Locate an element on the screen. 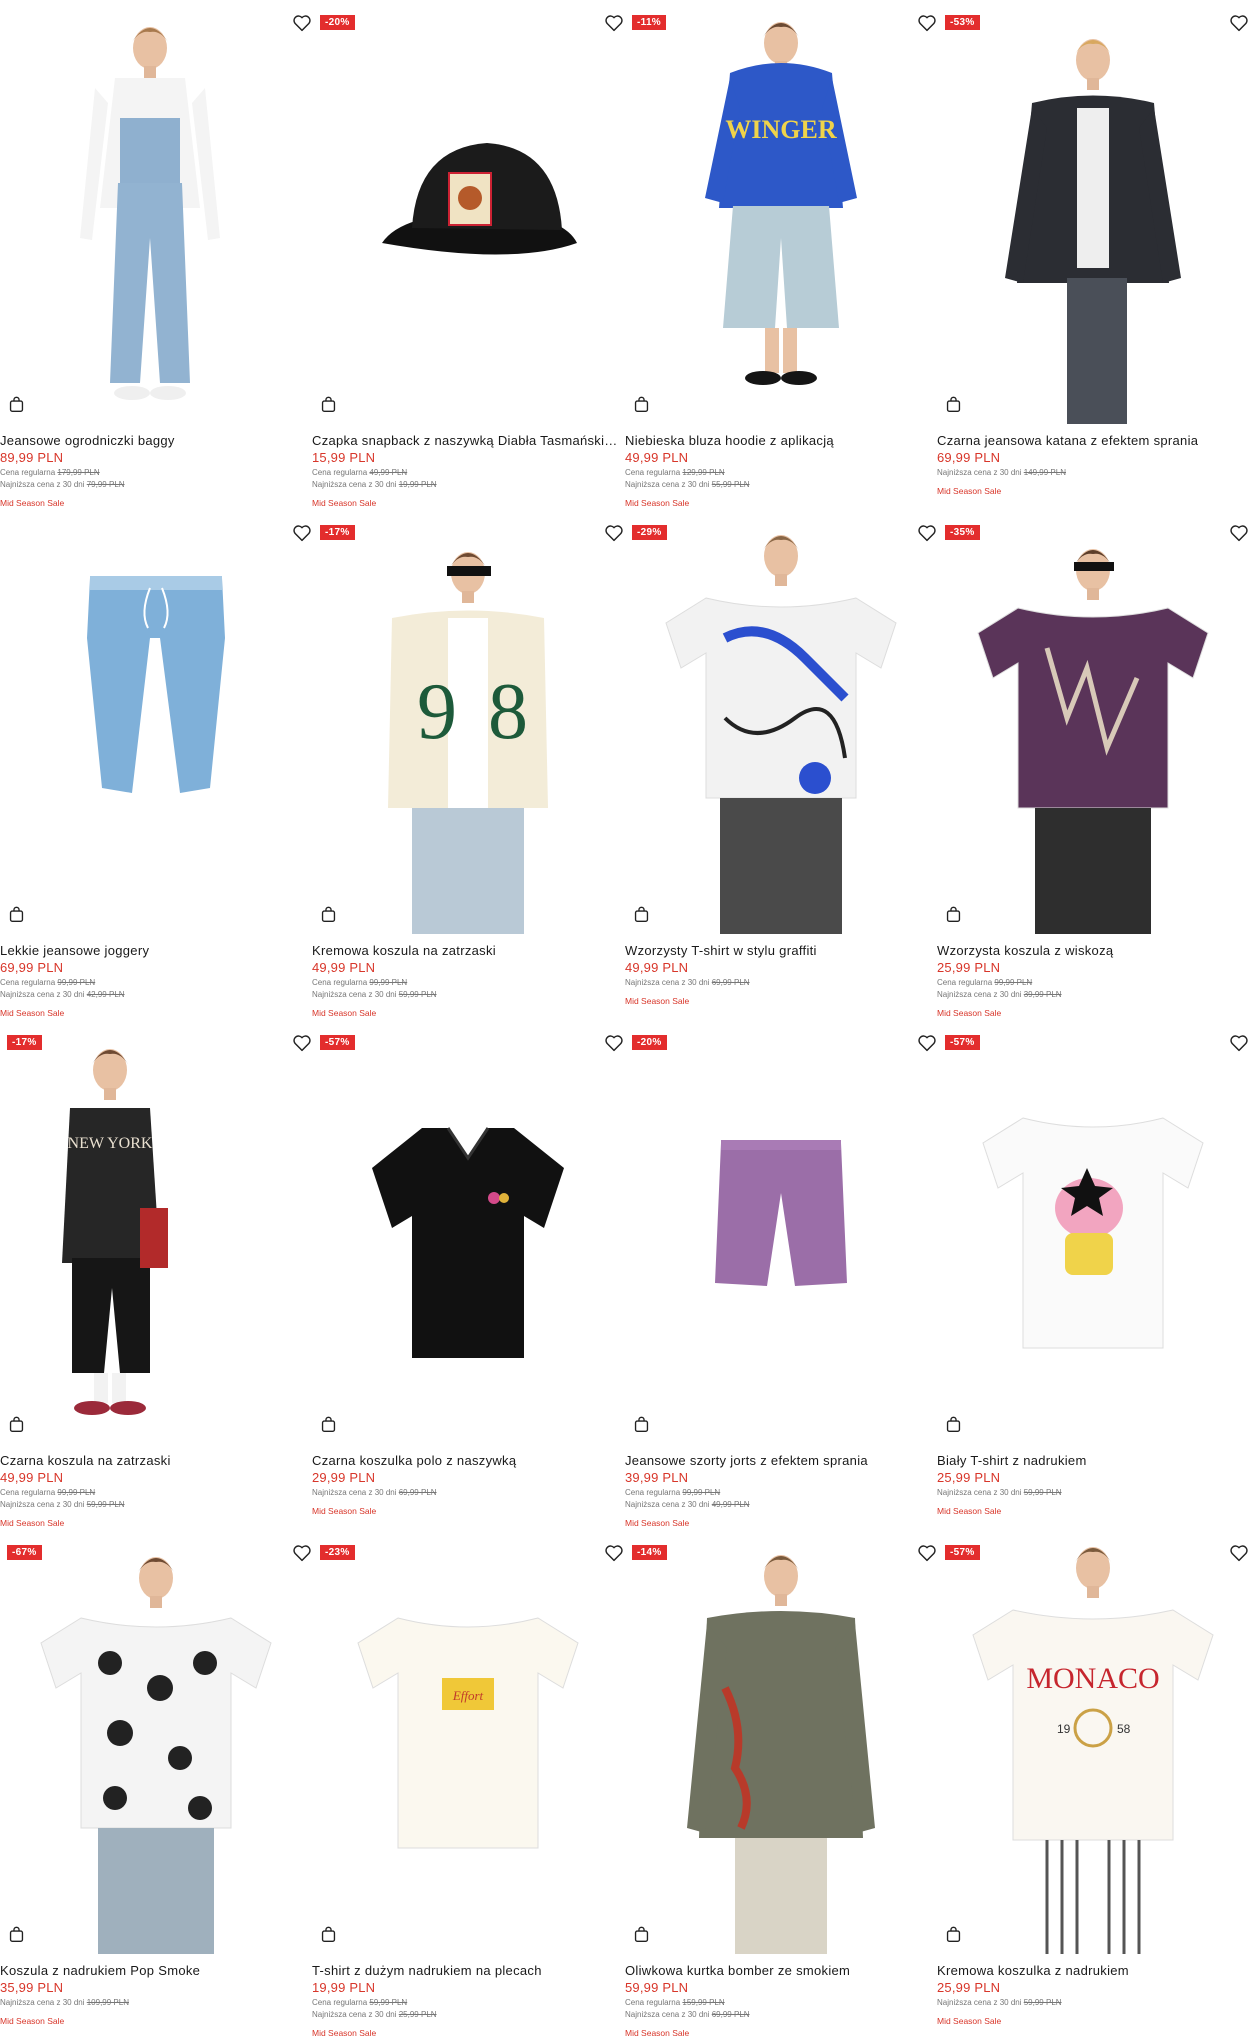  product-image: NEW YORK is located at coordinates (156, 1236).